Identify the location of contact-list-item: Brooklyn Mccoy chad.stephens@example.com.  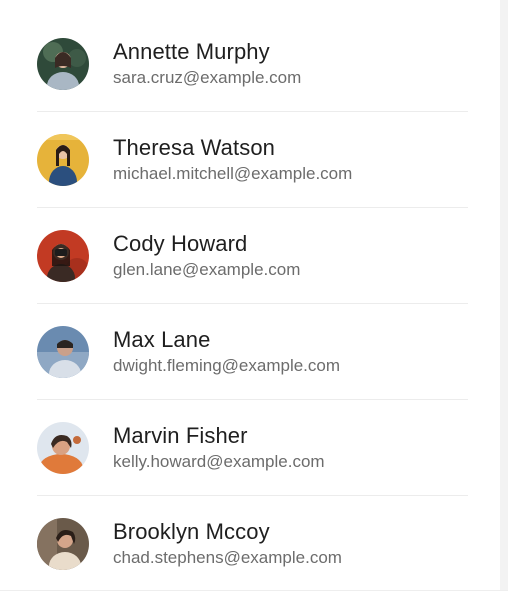
(252, 543).